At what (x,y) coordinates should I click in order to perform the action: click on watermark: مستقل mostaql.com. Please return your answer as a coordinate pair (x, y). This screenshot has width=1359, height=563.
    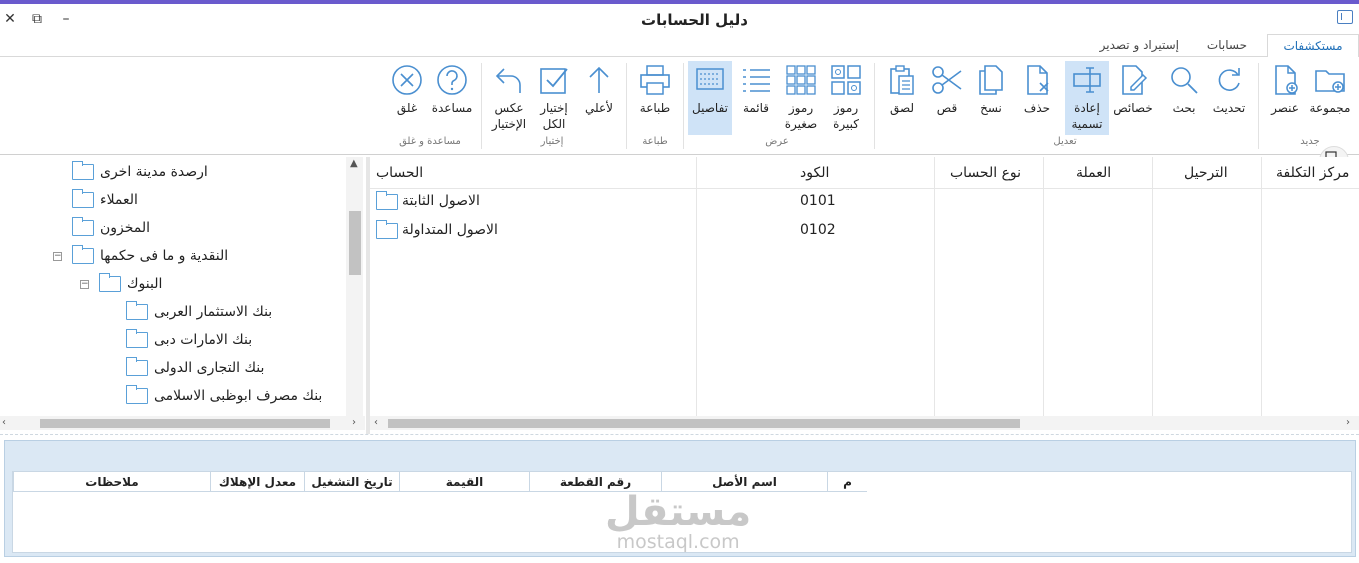
    Looking at the image, I should click on (678, 522).